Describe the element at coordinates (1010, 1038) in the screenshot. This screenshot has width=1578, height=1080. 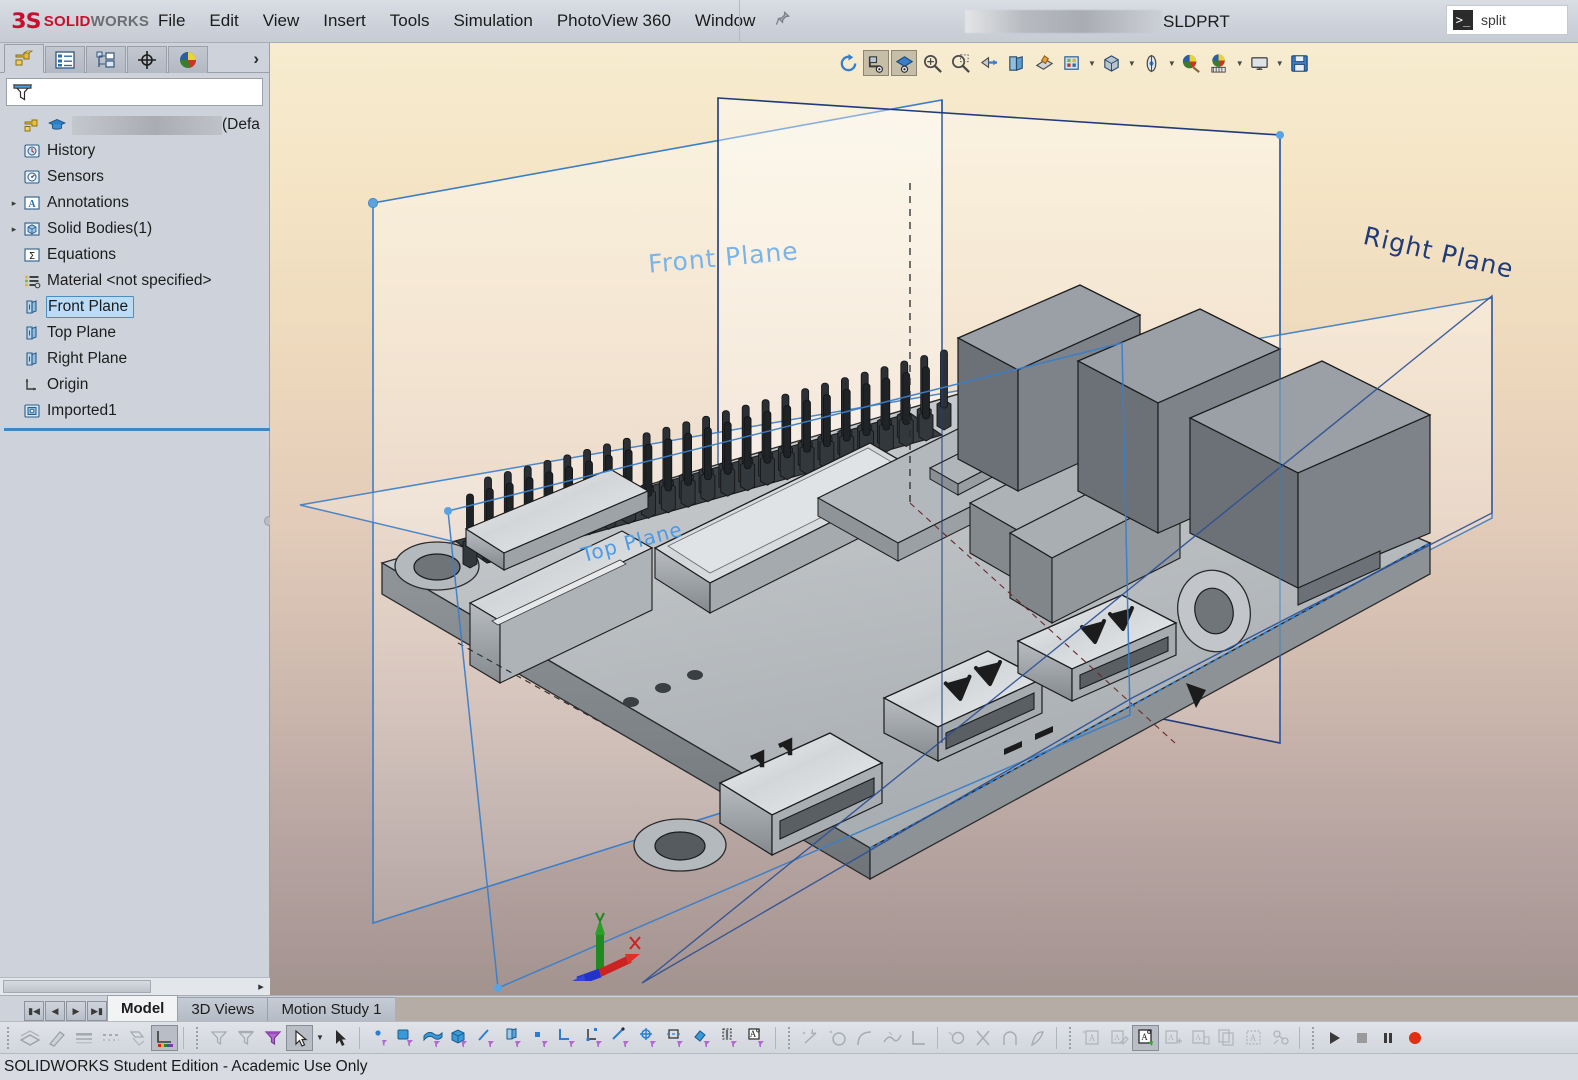
I see `offset-icon` at that location.